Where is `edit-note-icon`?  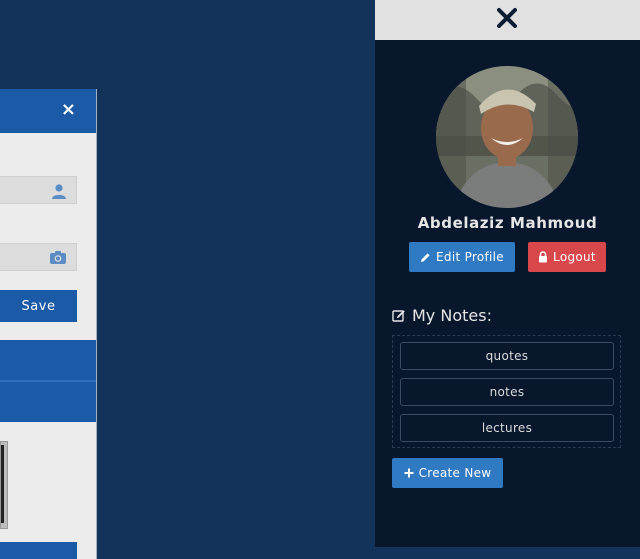
edit-note-icon is located at coordinates (398, 315).